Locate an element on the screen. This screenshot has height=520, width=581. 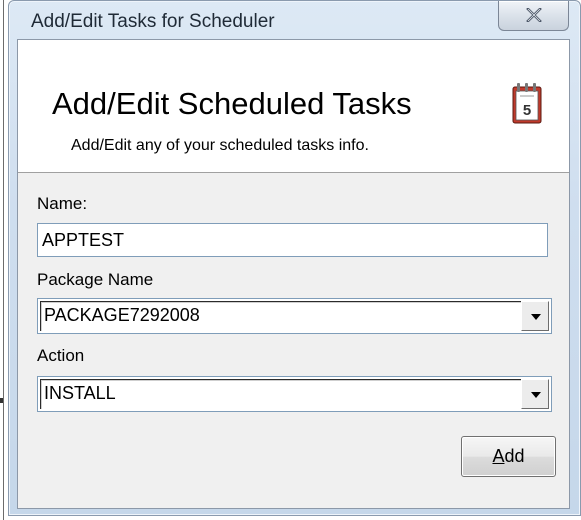
title-bar: Add/Edit Tasks for Scheduler is located at coordinates (294, 20).